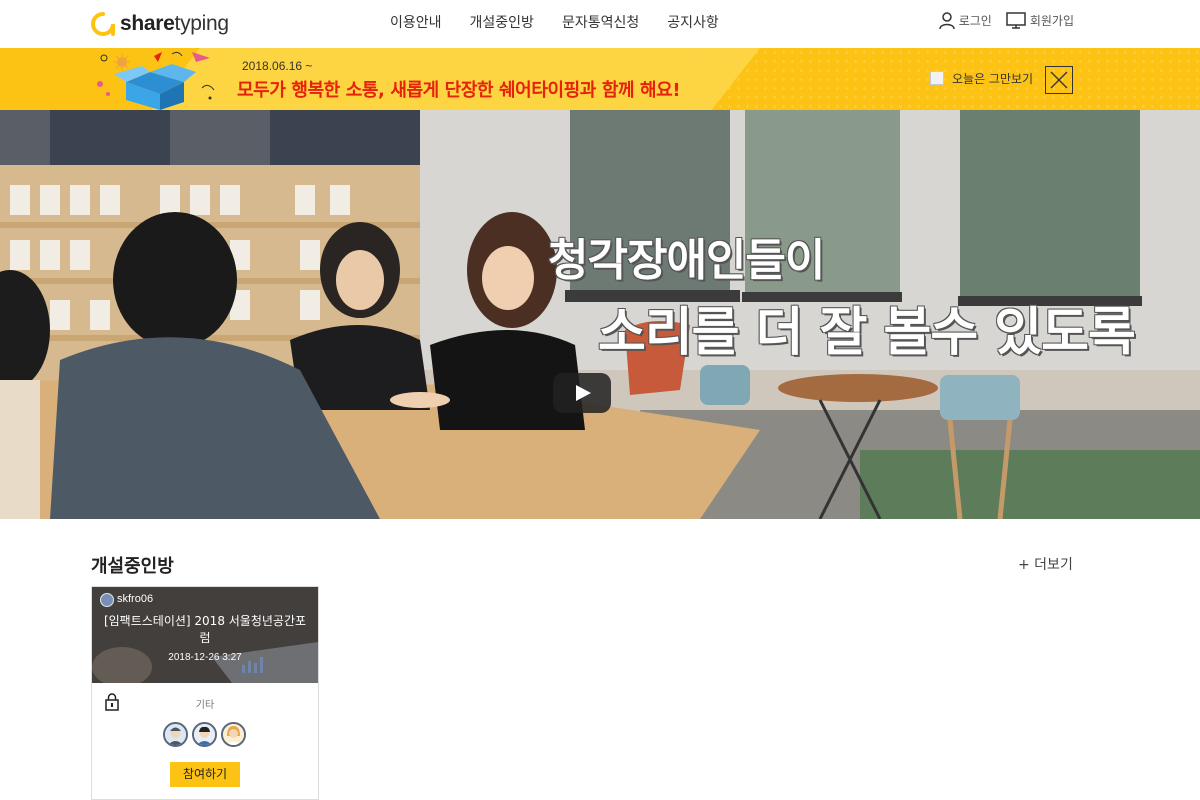 This screenshot has height=800, width=1200. Describe the element at coordinates (867, 333) in the screenshot. I see `video-caption-line2: 소리를 더 잘 볼수 있도록` at that location.